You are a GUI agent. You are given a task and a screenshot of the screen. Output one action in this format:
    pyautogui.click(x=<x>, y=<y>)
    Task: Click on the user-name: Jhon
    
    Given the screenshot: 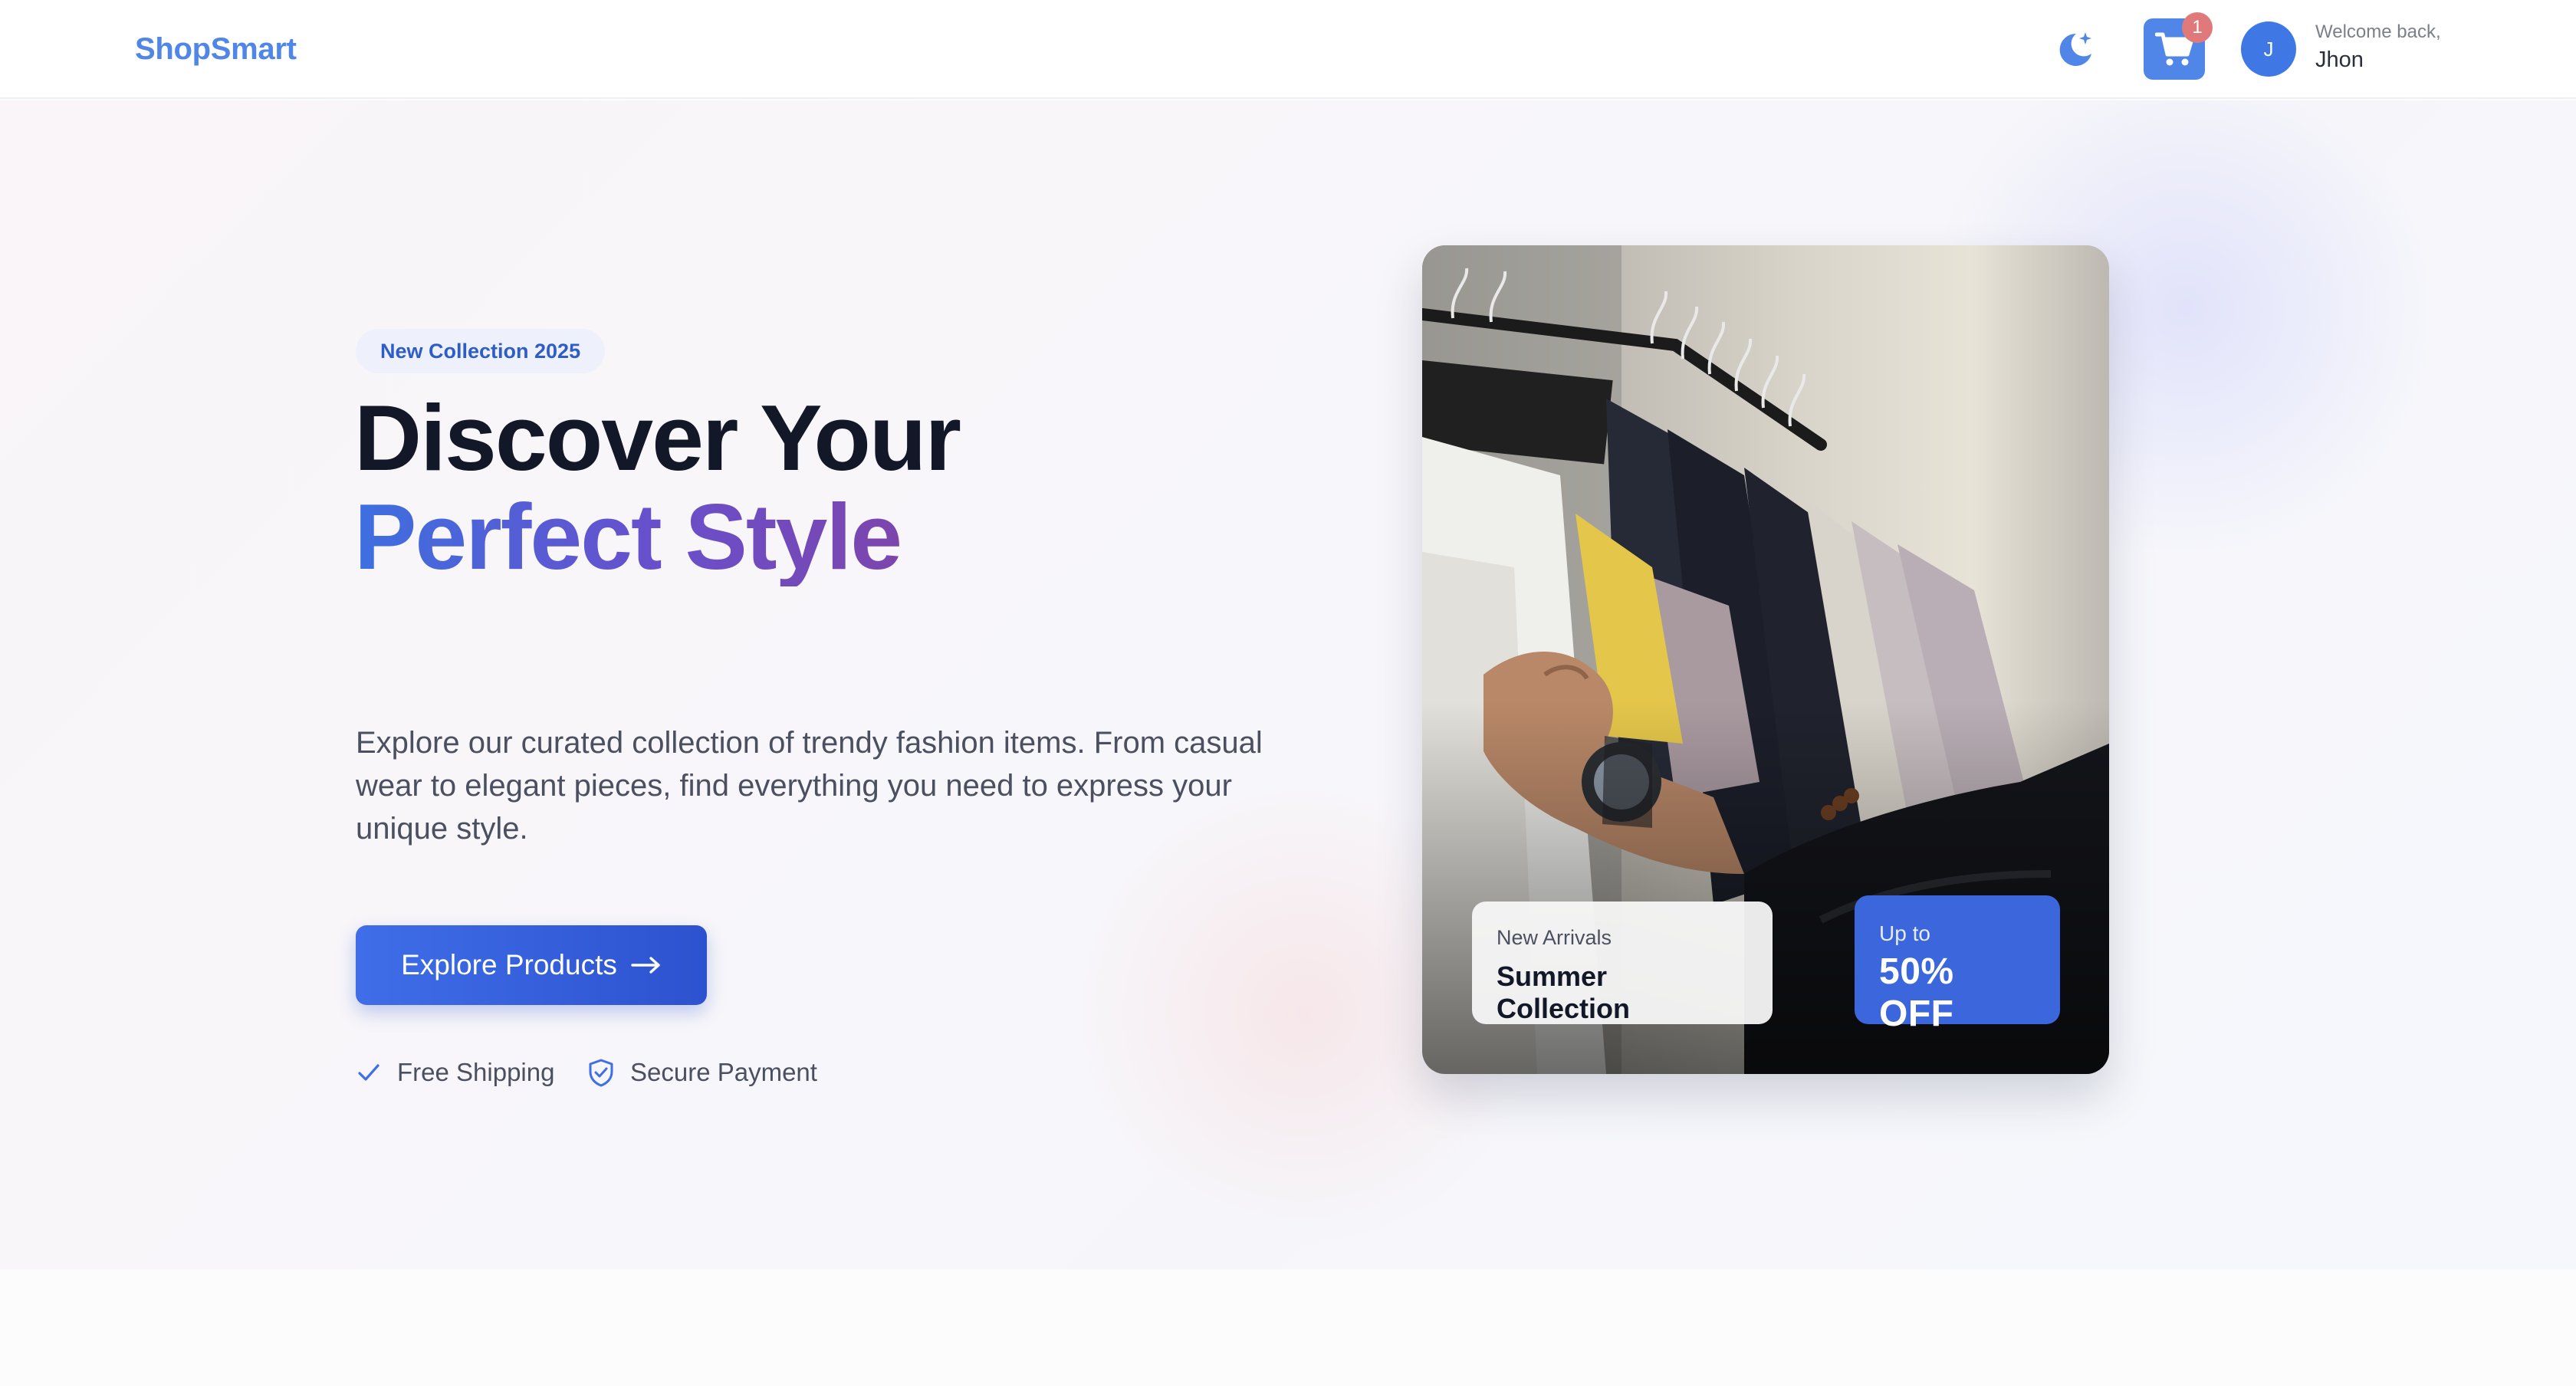 What is the action you would take?
    pyautogui.click(x=2340, y=60)
    